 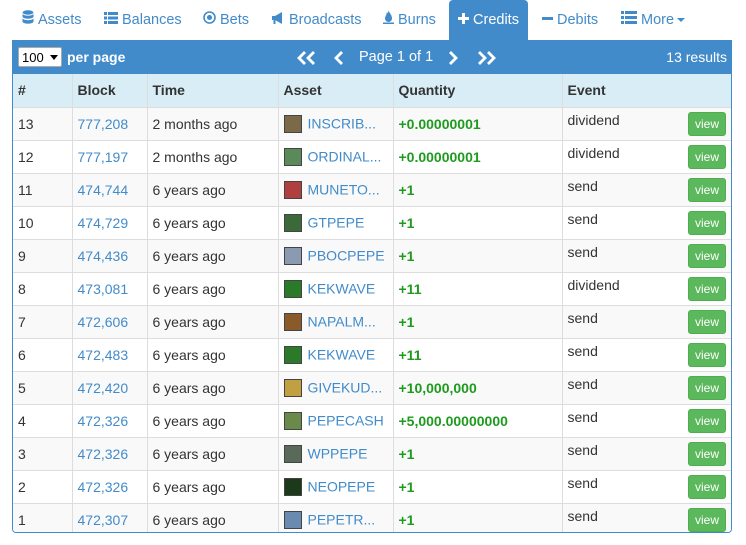 What do you see at coordinates (336, 223) in the screenshot?
I see `asset-link: GTPEPE` at bounding box center [336, 223].